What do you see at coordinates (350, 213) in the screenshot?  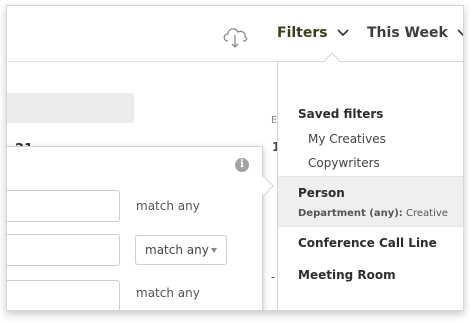 I see `filter-detail-key: Department (any):` at bounding box center [350, 213].